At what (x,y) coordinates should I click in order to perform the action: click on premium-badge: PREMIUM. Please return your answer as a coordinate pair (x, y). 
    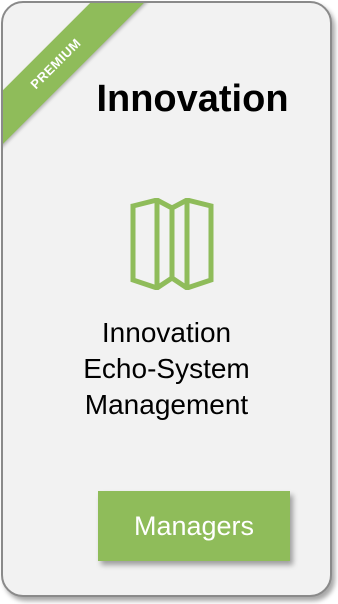
    Looking at the image, I should click on (75, 79).